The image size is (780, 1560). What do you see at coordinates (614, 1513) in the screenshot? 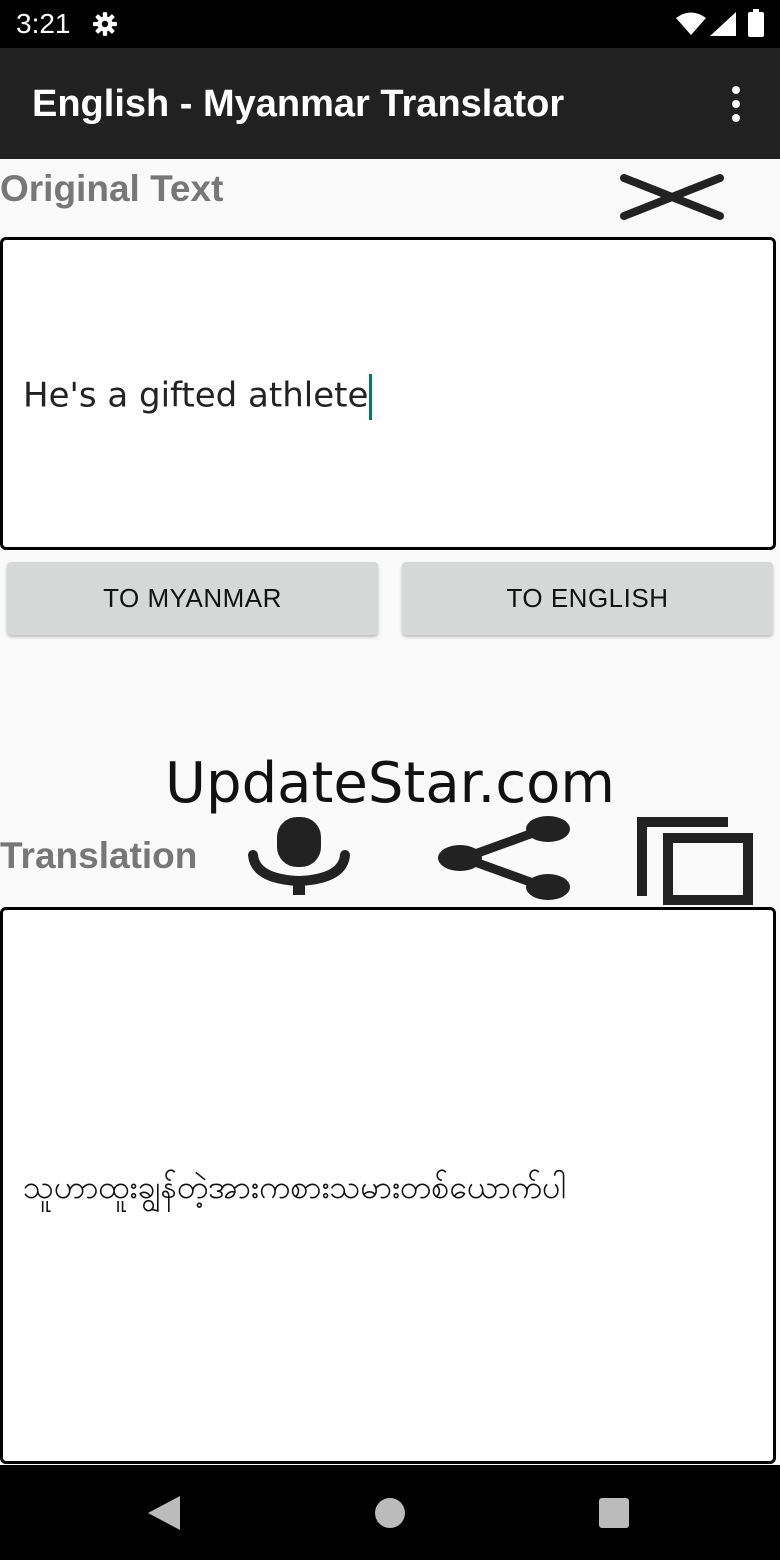
I see `recents-icon` at bounding box center [614, 1513].